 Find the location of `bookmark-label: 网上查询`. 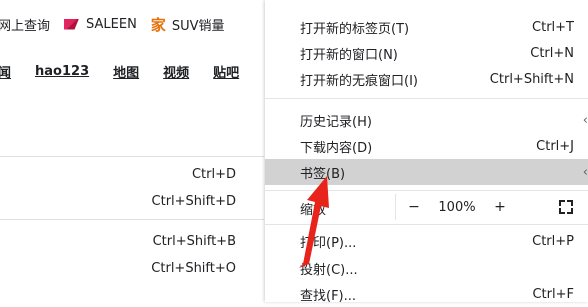

bookmark-label: 网上查询 is located at coordinates (25, 26).